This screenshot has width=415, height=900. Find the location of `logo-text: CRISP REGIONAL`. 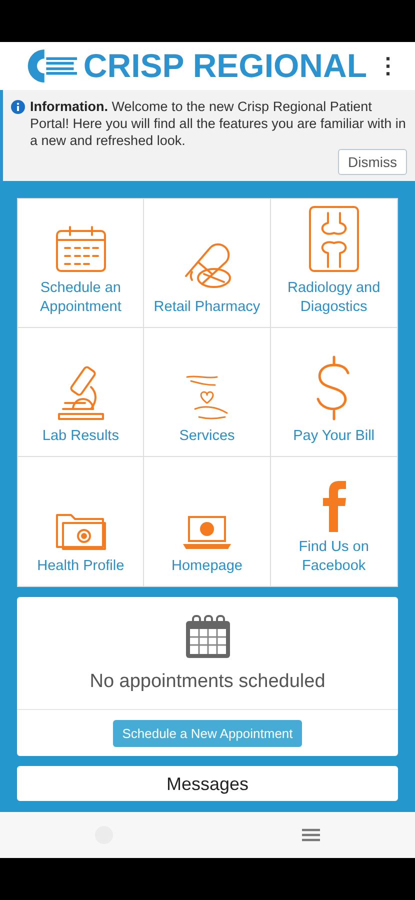

logo-text: CRISP REGIONAL is located at coordinates (225, 66).